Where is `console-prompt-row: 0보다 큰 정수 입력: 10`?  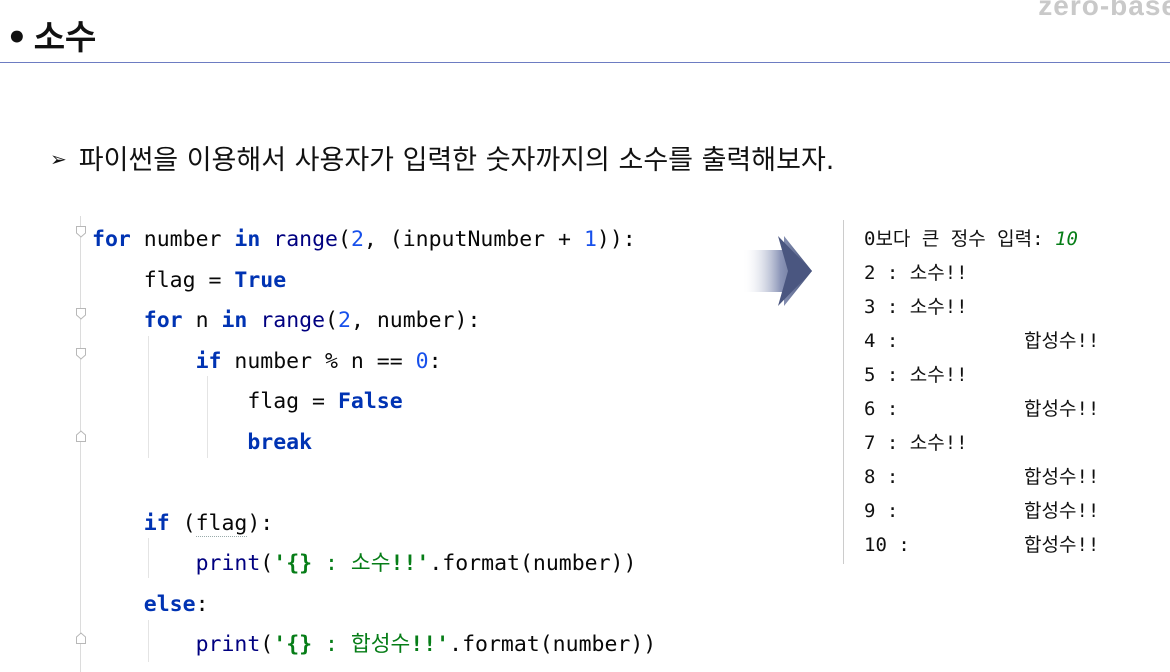 console-prompt-row: 0보다 큰 정수 입력: 10 is located at coordinates (971, 239).